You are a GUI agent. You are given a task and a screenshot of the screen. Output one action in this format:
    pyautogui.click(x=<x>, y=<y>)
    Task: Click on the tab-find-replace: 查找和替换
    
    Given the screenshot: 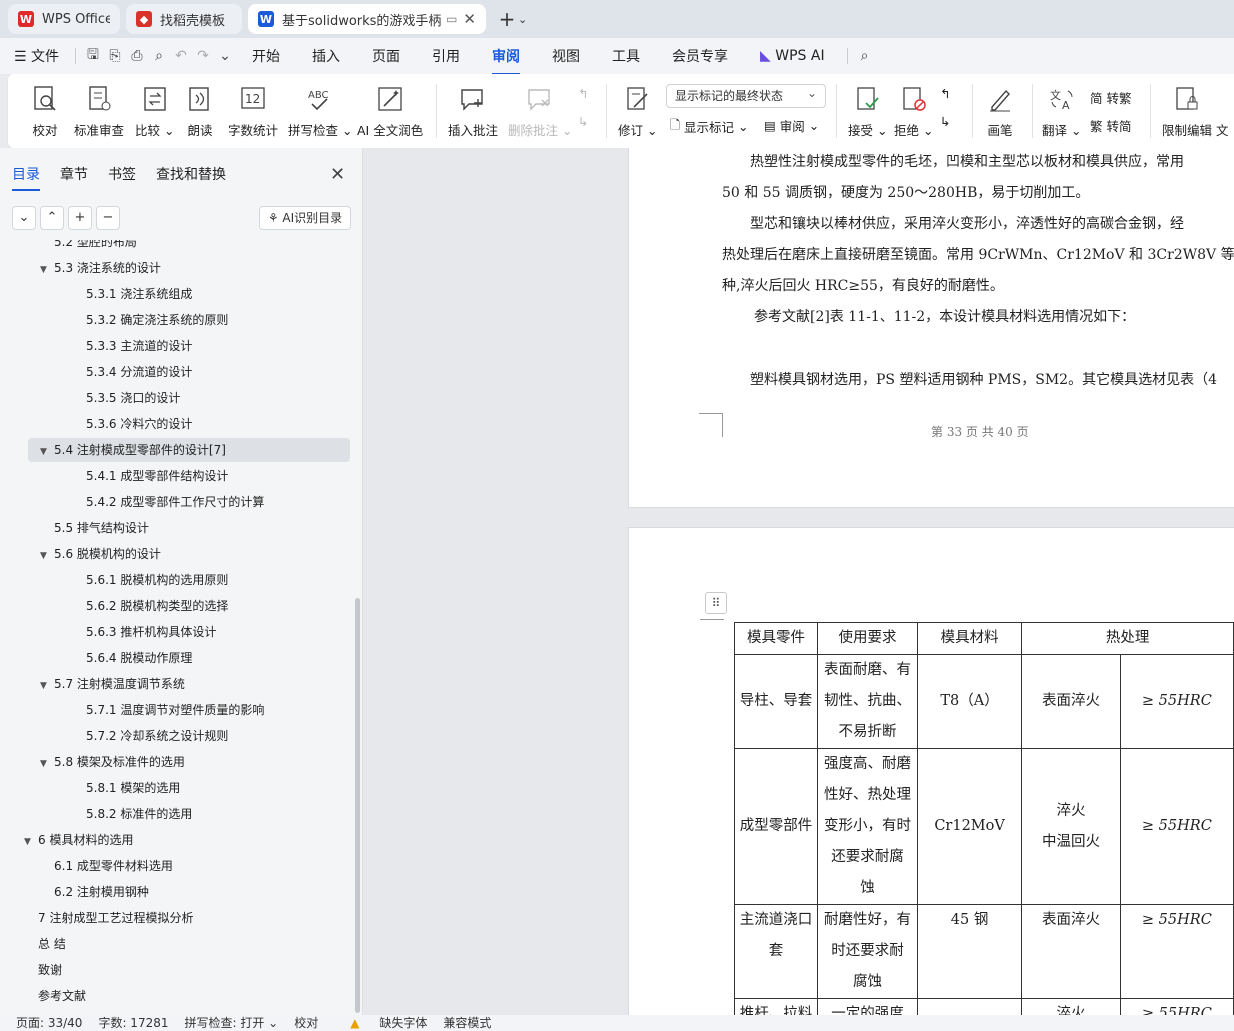 What is the action you would take?
    pyautogui.click(x=191, y=174)
    